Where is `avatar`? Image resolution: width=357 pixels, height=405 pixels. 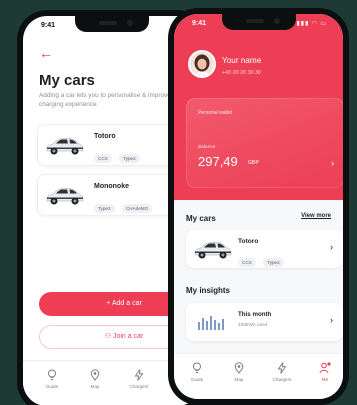 avatar is located at coordinates (202, 64).